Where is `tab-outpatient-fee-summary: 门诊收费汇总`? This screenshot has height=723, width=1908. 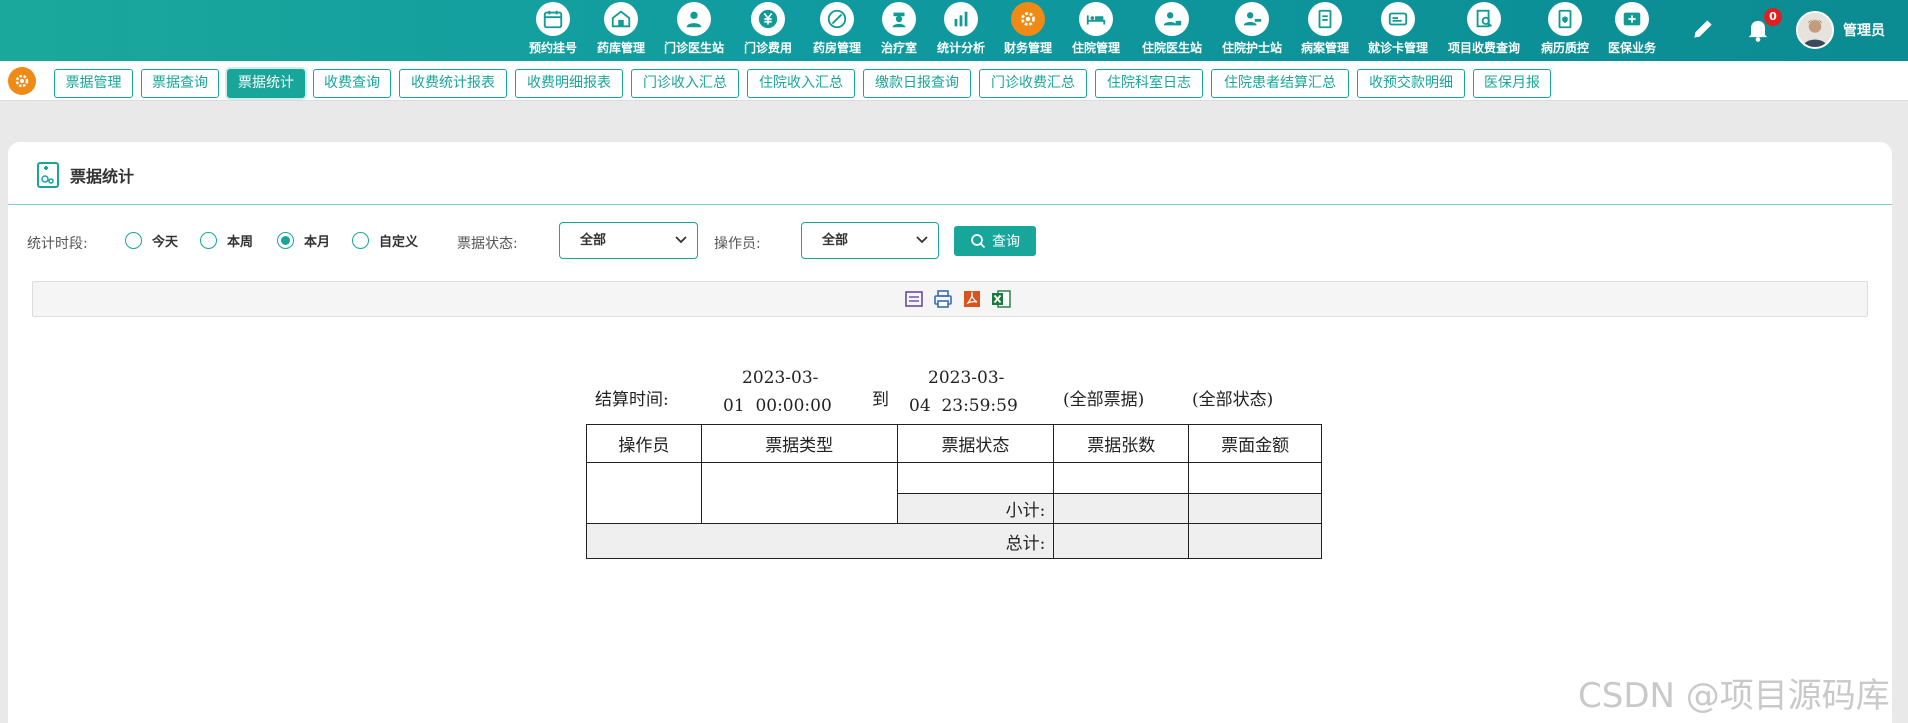 tab-outpatient-fee-summary: 门诊收费汇总 is located at coordinates (1033, 83).